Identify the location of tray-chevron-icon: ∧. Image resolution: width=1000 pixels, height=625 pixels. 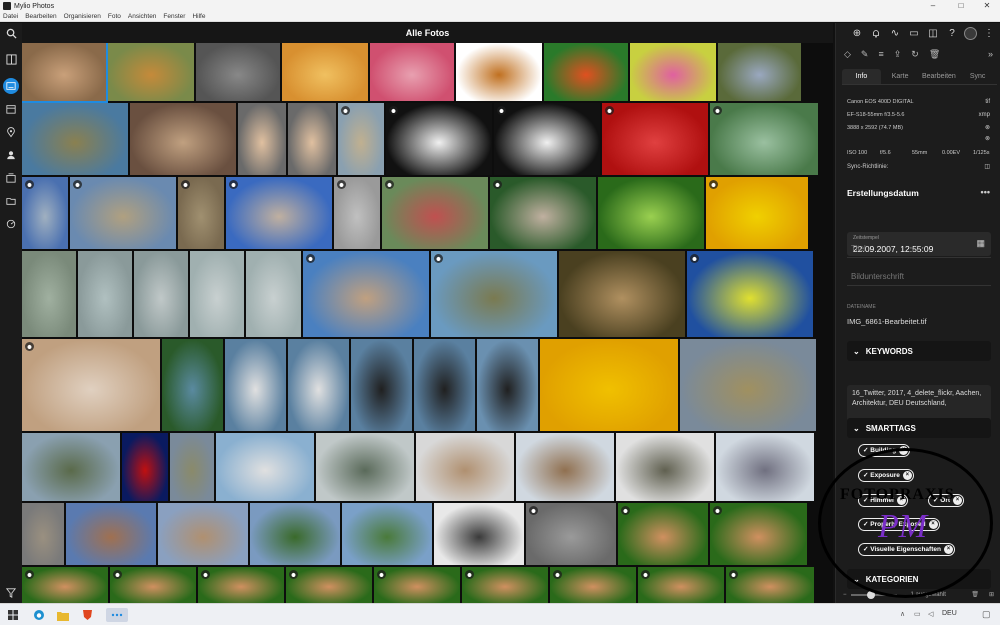
(902, 614).